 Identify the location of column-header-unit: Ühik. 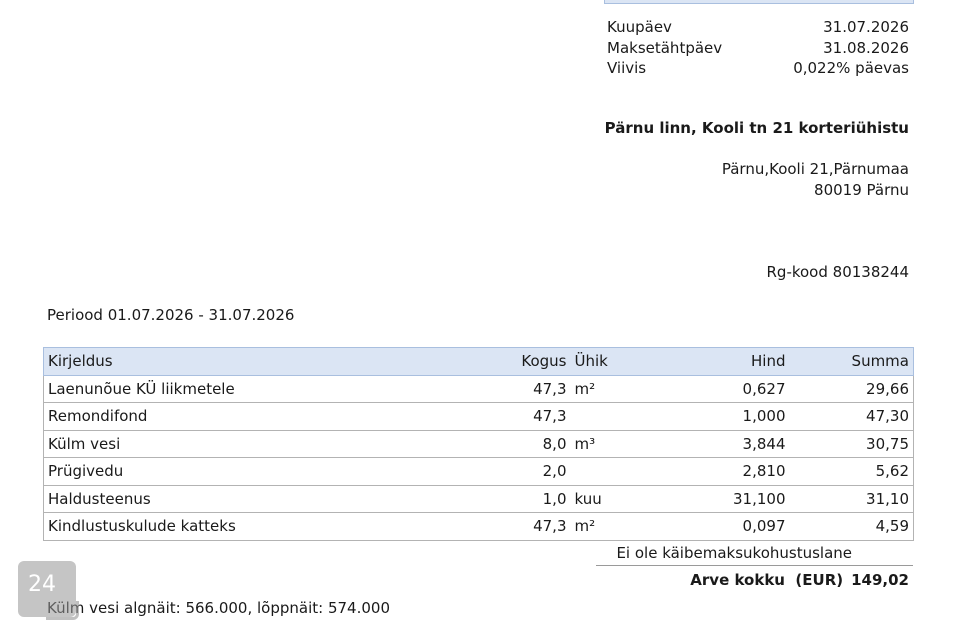
(618, 361).